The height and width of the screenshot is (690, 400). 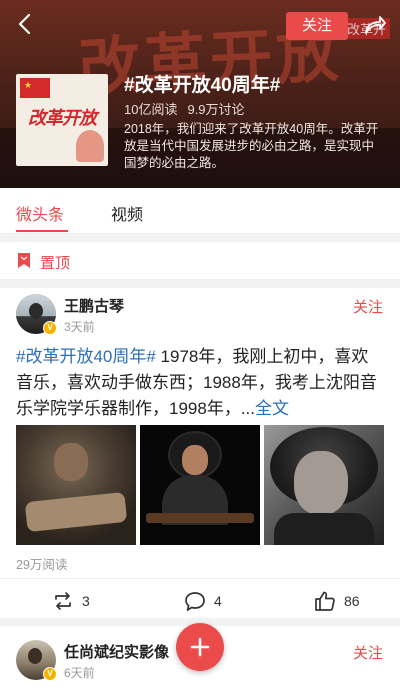 What do you see at coordinates (216, 109) in the screenshot?
I see `topic-discussion-count: 9.9万讨论` at bounding box center [216, 109].